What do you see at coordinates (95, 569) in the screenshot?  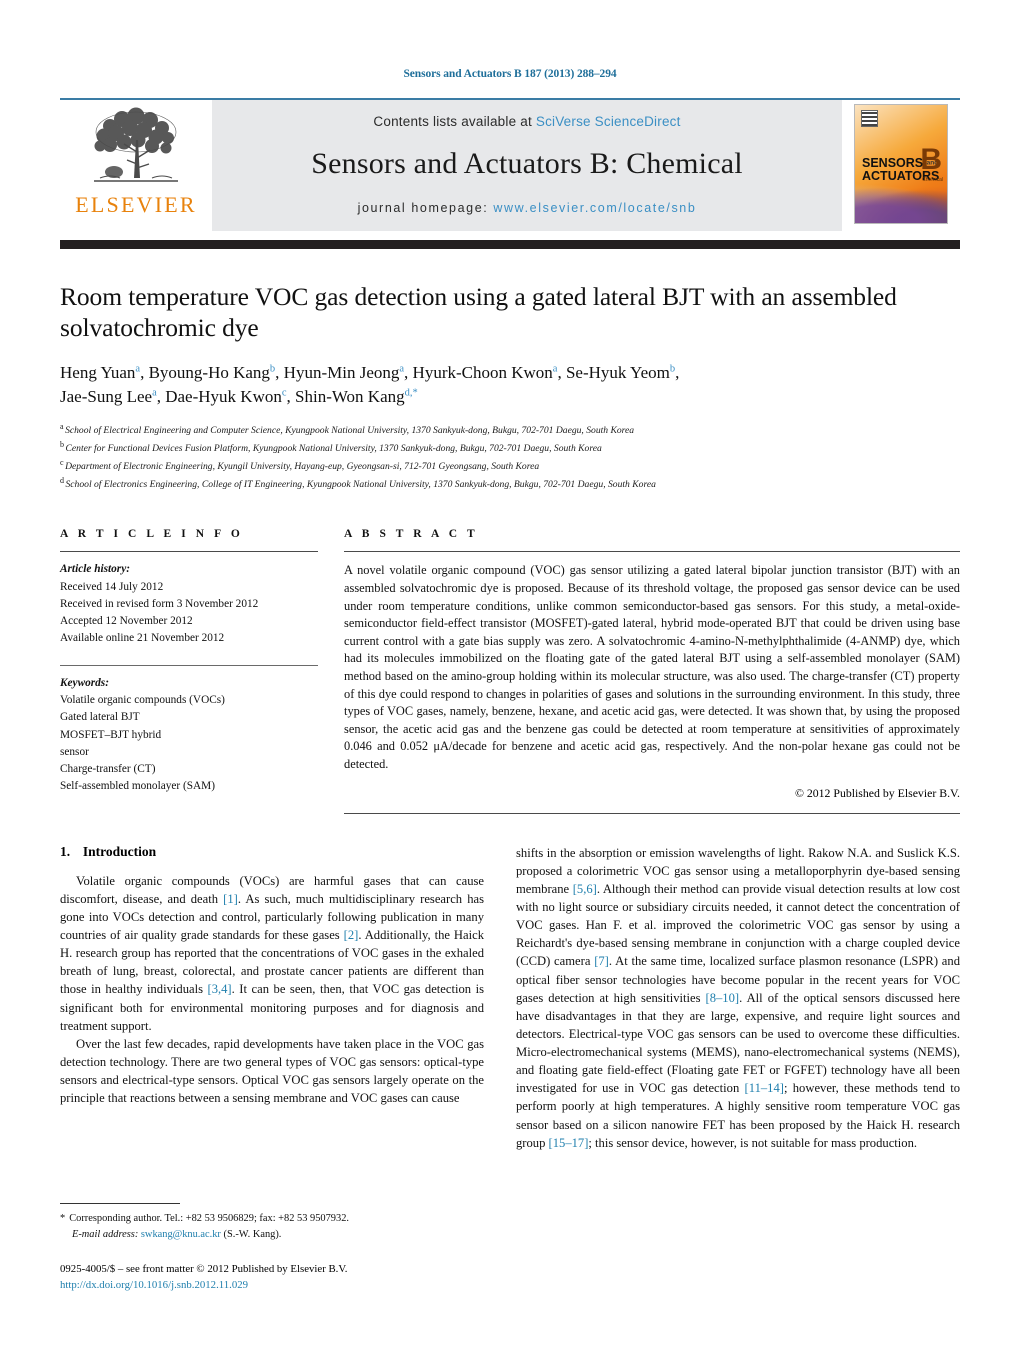 I see `article-history-label: Article history:` at bounding box center [95, 569].